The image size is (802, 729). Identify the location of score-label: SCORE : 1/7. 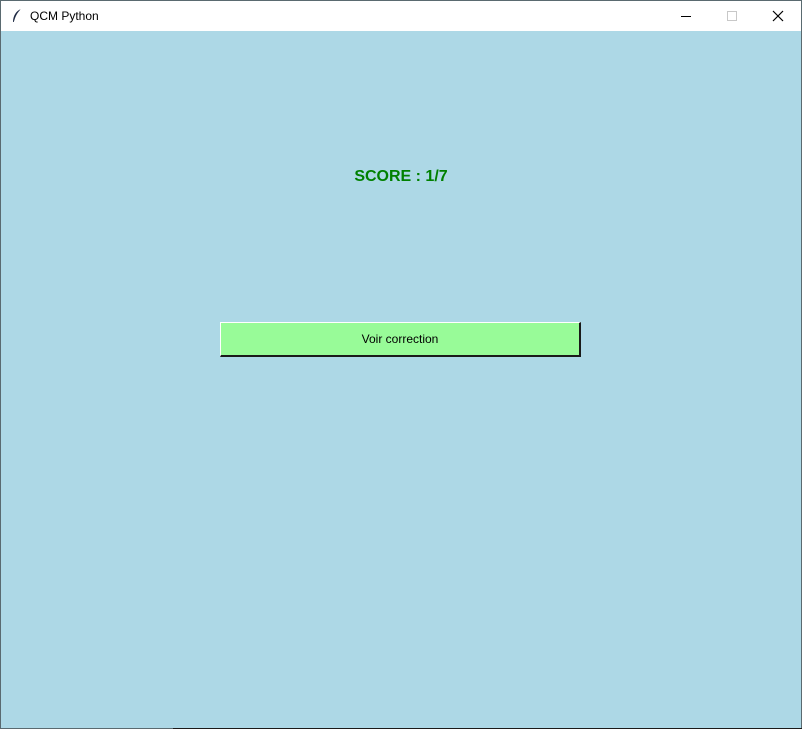
(401, 176).